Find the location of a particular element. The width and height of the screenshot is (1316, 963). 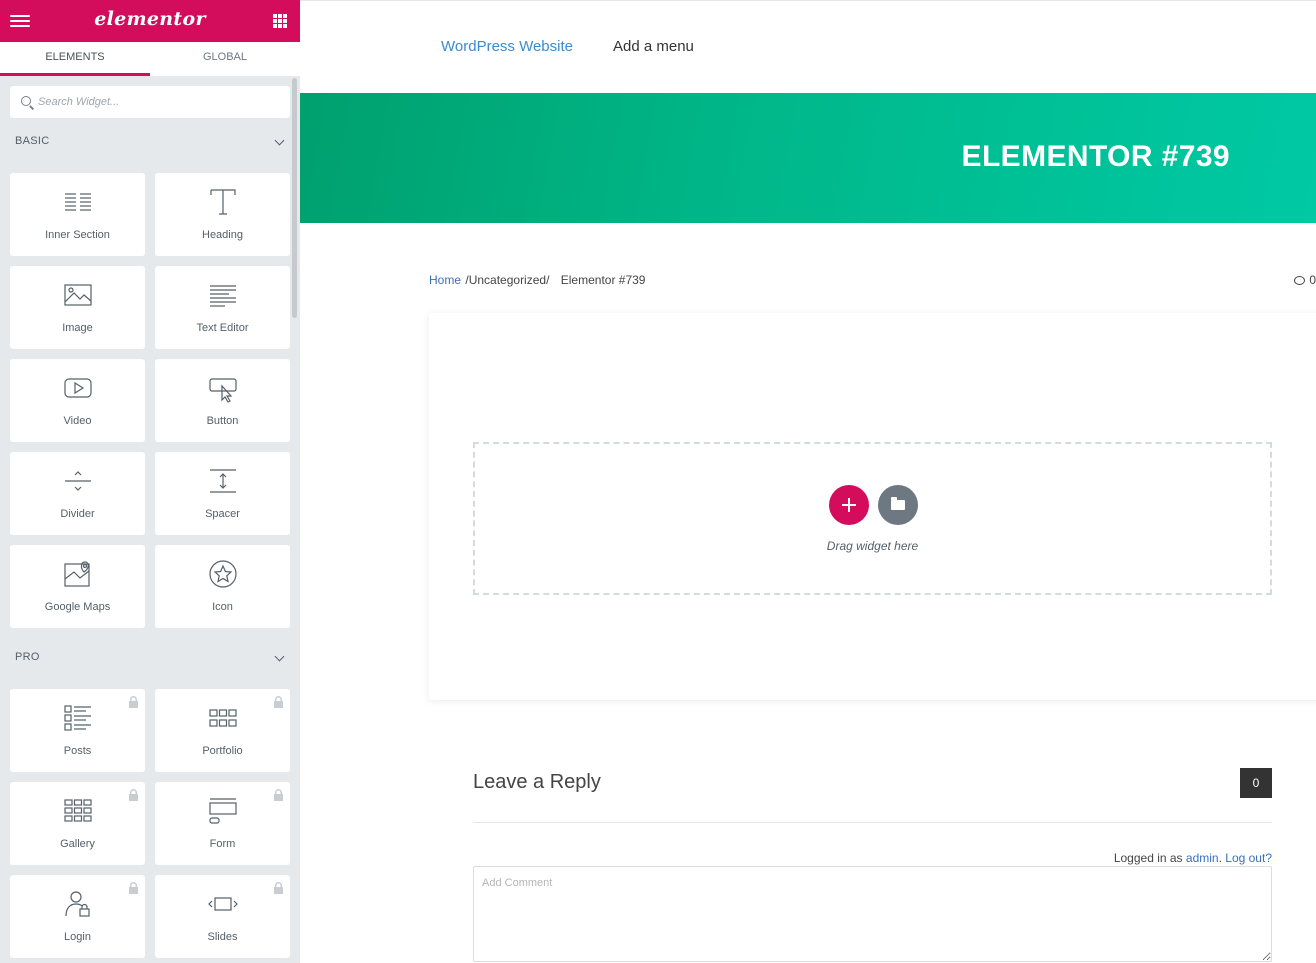

heading-icon is located at coordinates (223, 202).